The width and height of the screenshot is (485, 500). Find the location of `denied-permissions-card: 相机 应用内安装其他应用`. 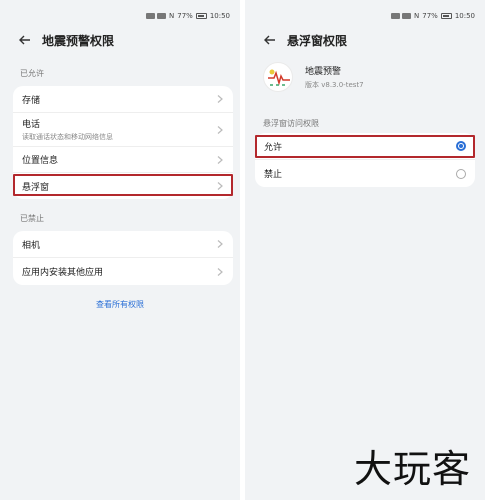

denied-permissions-card: 相机 应用内安装其他应用 is located at coordinates (123, 258).